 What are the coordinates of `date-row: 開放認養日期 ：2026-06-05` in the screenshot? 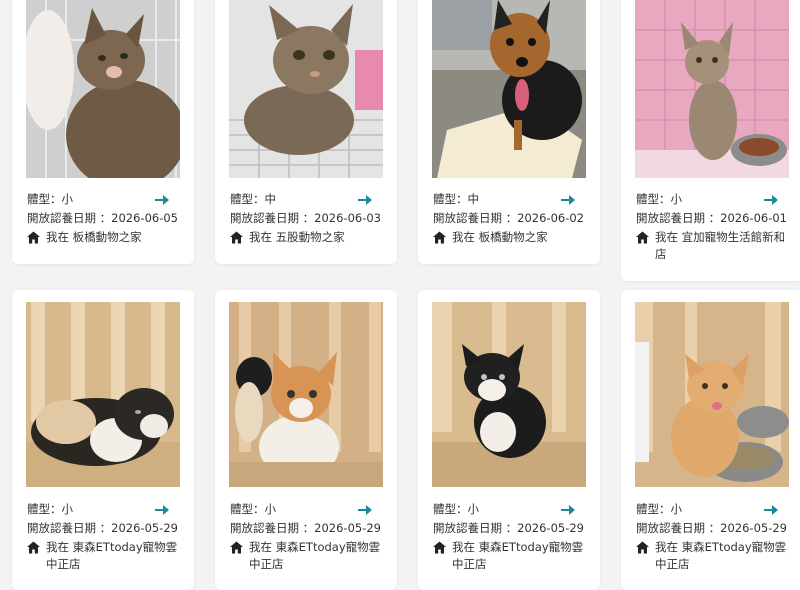 It's located at (105, 218).